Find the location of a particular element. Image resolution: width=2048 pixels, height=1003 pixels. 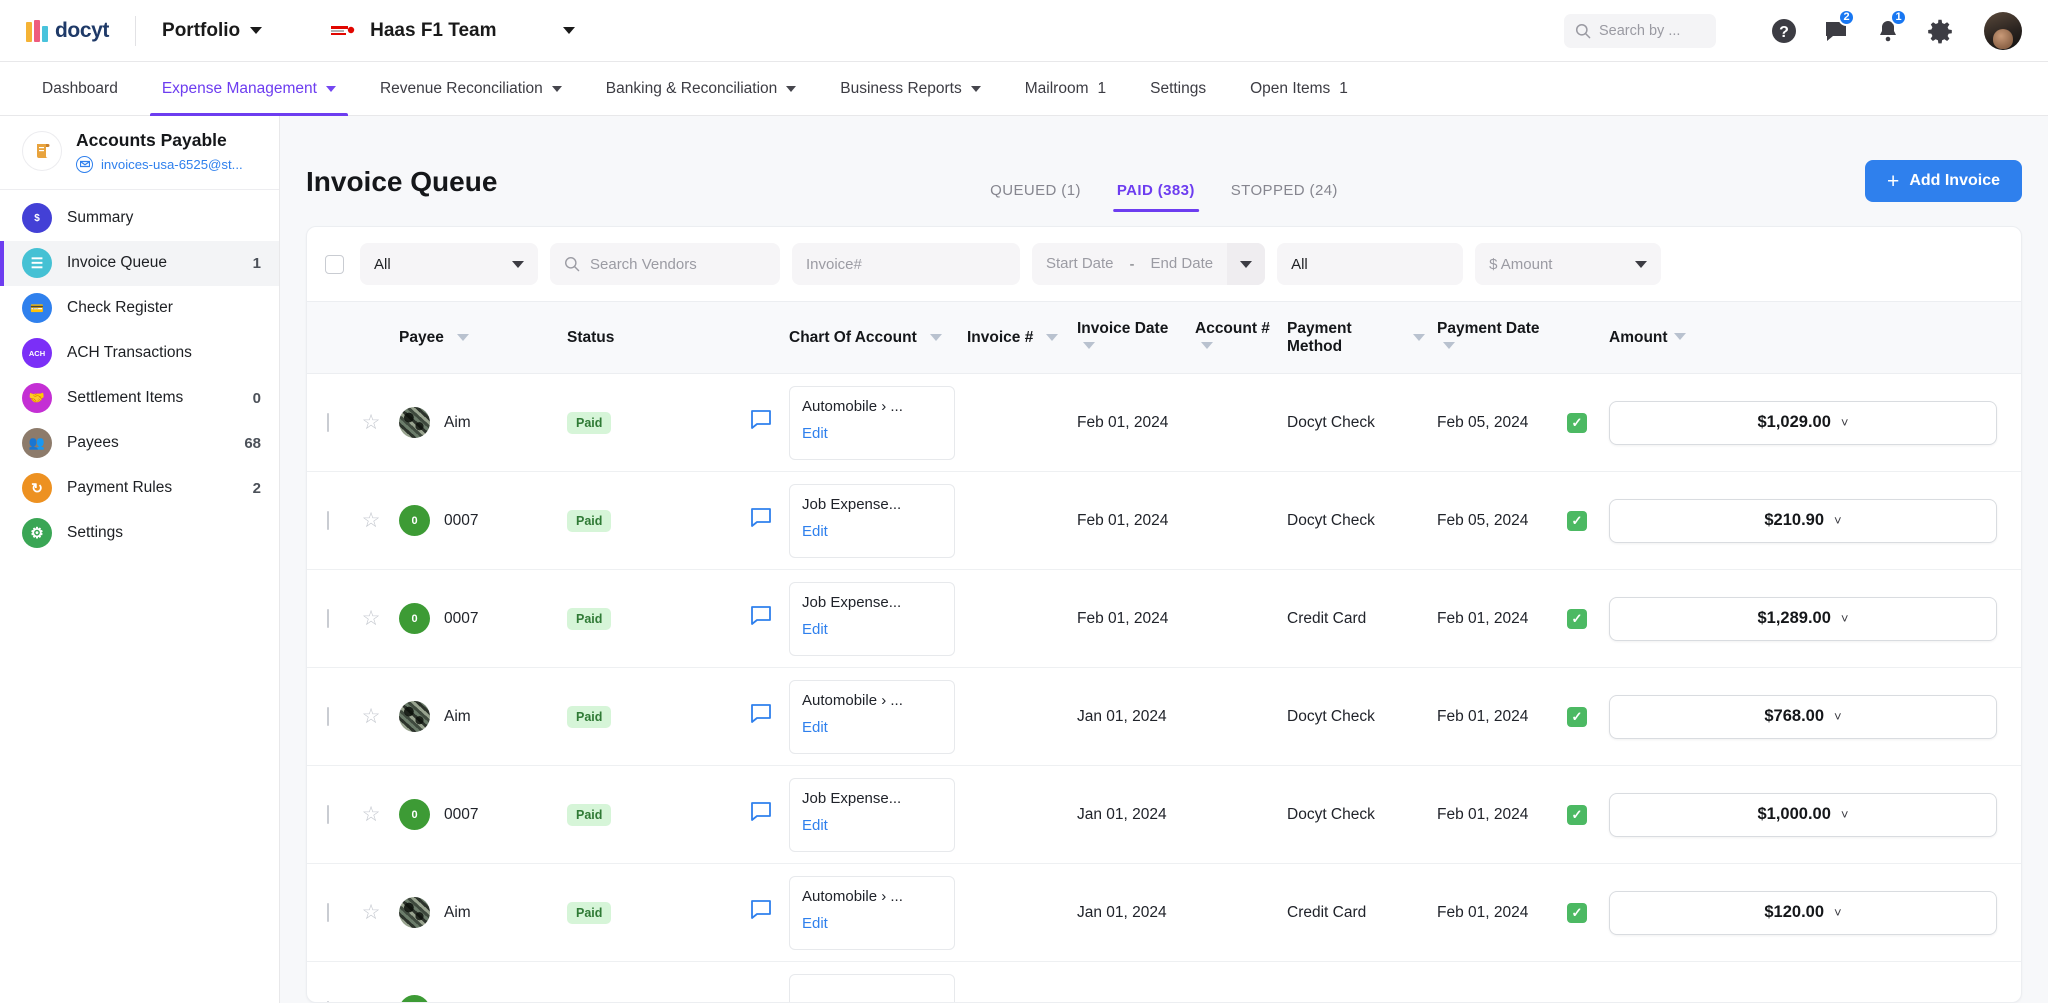

team-selector: Haas F1 Team is located at coordinates (452, 31).